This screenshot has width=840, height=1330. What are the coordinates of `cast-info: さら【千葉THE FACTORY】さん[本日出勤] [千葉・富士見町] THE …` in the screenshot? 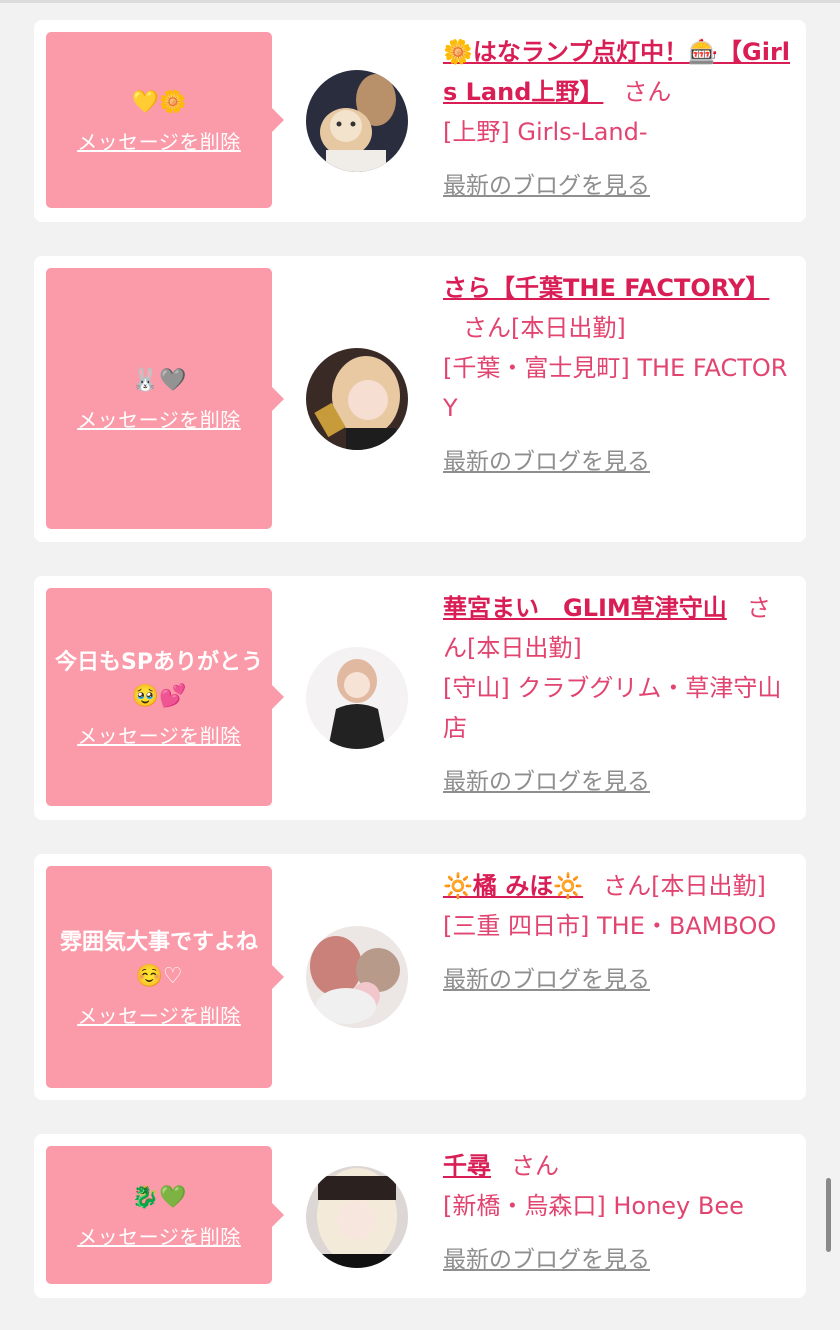 It's located at (618, 375).